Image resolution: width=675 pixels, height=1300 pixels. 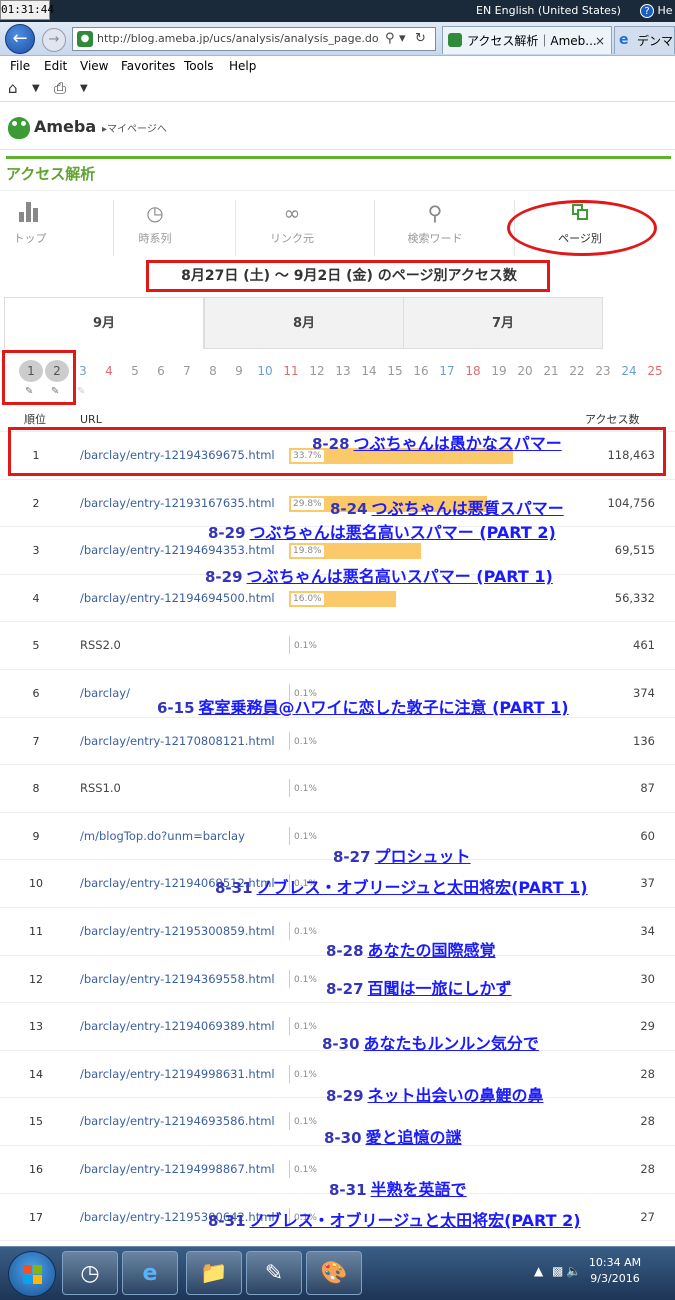 What do you see at coordinates (109, 371) in the screenshot?
I see `day-4: 4` at bounding box center [109, 371].